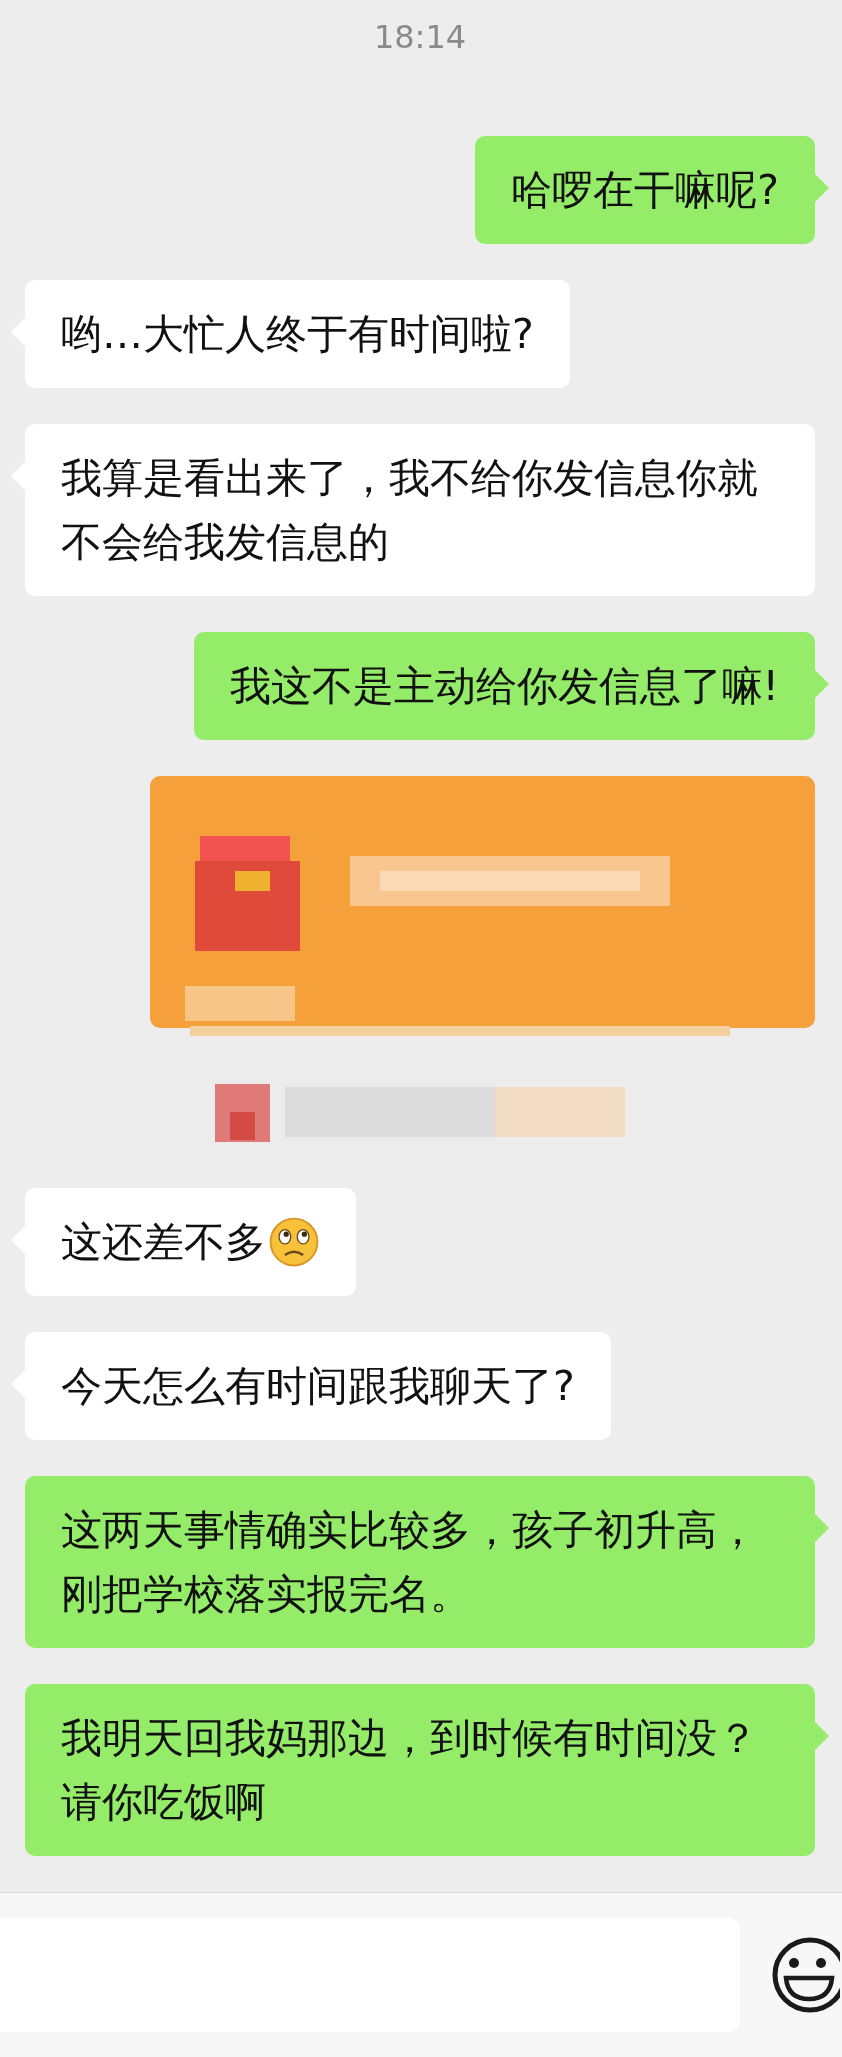 The width and height of the screenshot is (842, 2057). What do you see at coordinates (645, 190) in the screenshot?
I see `message-text: 哈啰在干嘛呢?` at bounding box center [645, 190].